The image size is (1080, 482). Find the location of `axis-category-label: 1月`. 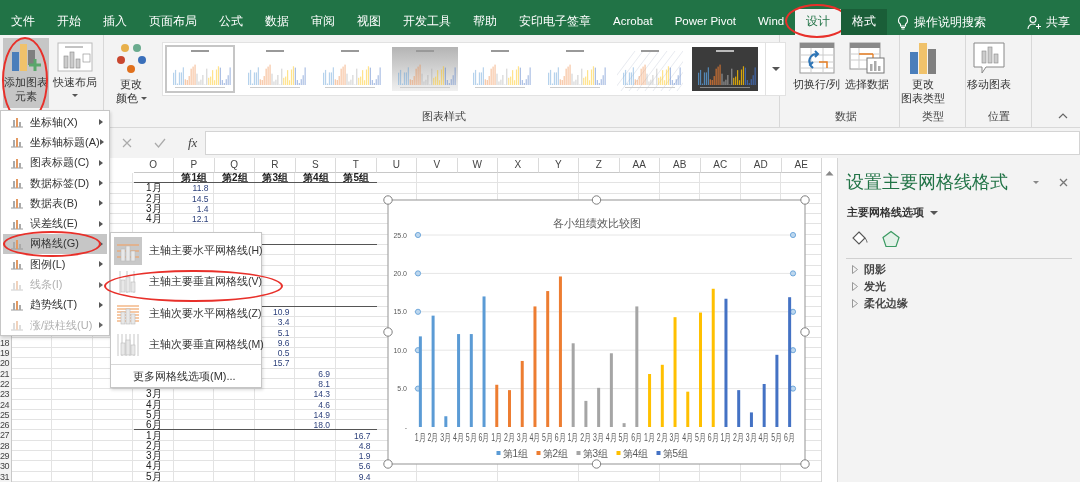

axis-category-label: 1月 is located at coordinates (573, 437).